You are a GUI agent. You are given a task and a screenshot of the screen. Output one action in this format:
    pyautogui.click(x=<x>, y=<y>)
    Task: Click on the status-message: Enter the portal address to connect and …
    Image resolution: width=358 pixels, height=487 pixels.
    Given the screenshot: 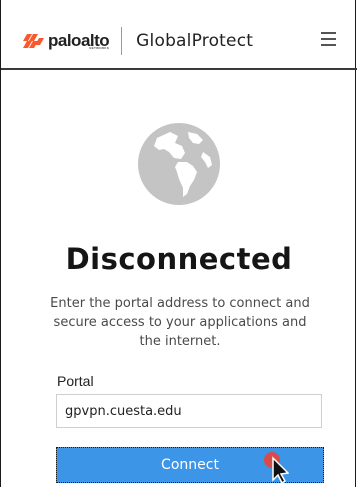 What is the action you would take?
    pyautogui.click(x=180, y=322)
    